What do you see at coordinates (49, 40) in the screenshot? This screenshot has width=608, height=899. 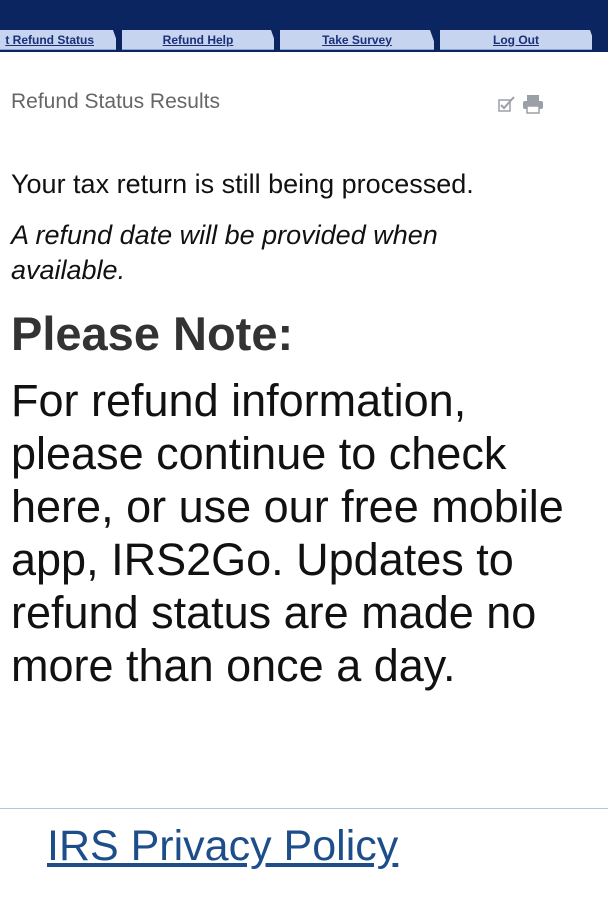 I see `tab-refund-status-link: t Refund Status` at bounding box center [49, 40].